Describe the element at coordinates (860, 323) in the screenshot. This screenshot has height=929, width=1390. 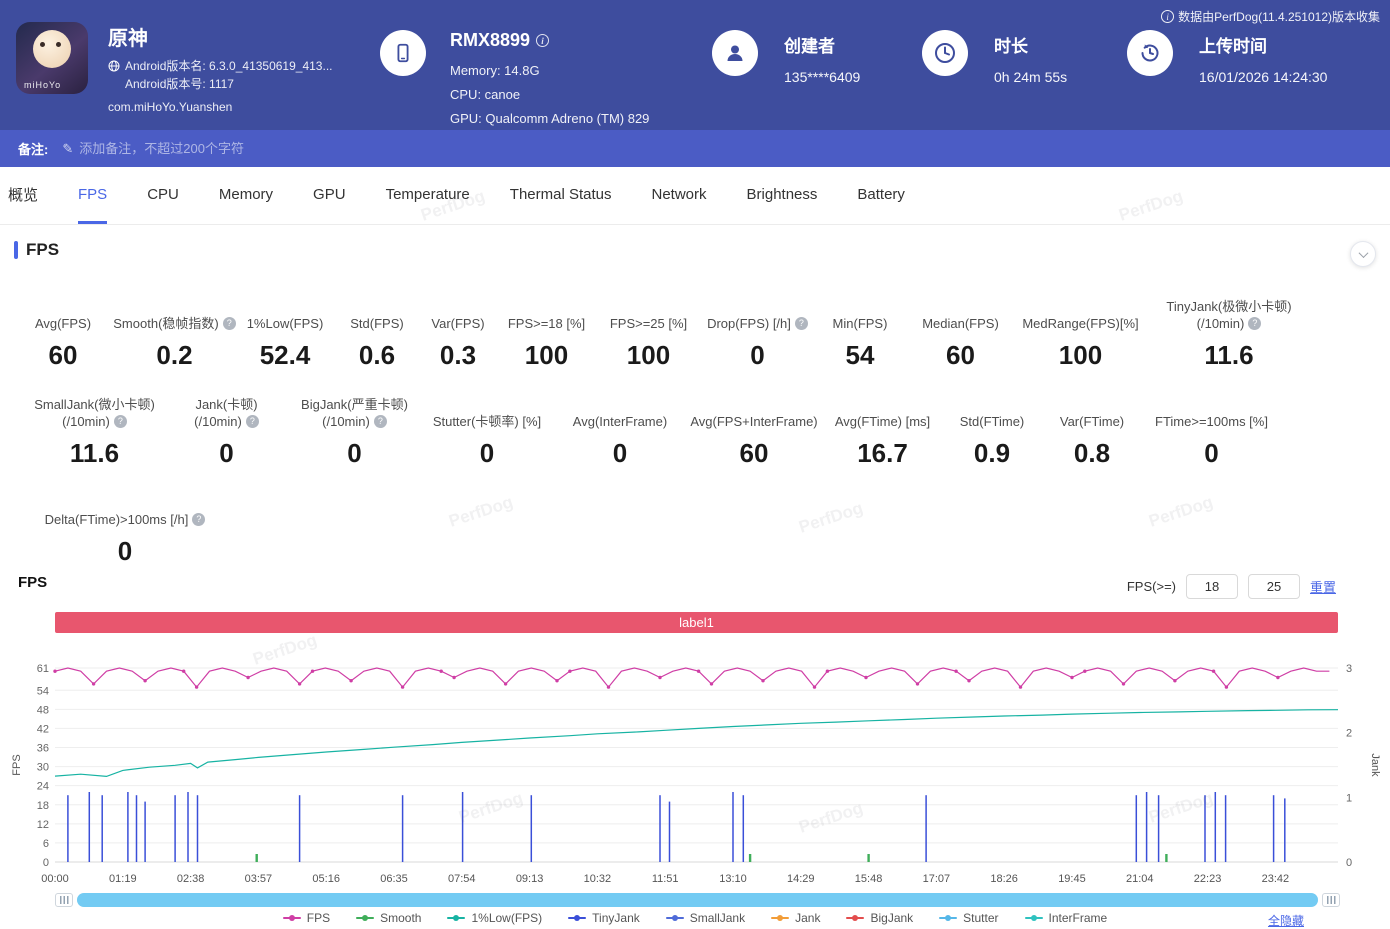
I see `metric-label: Min(FPS)` at that location.